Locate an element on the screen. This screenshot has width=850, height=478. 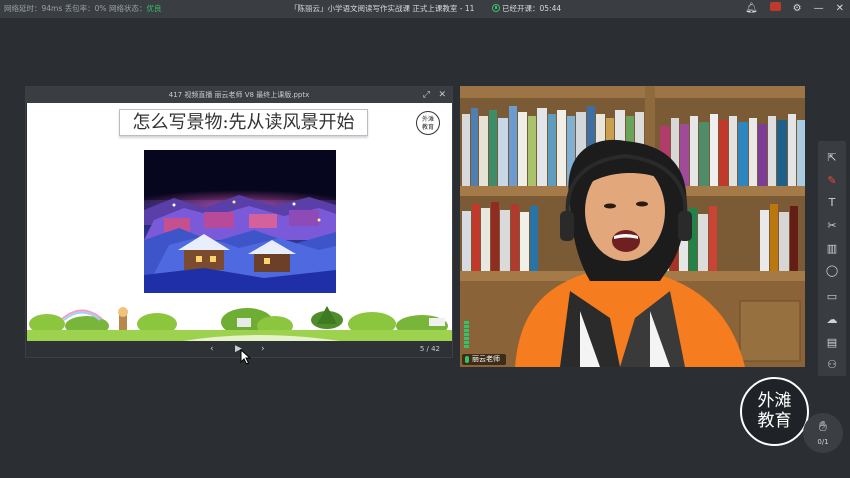
raise-hand-button: ✋︎ 0/1 is located at coordinates (823, 433).